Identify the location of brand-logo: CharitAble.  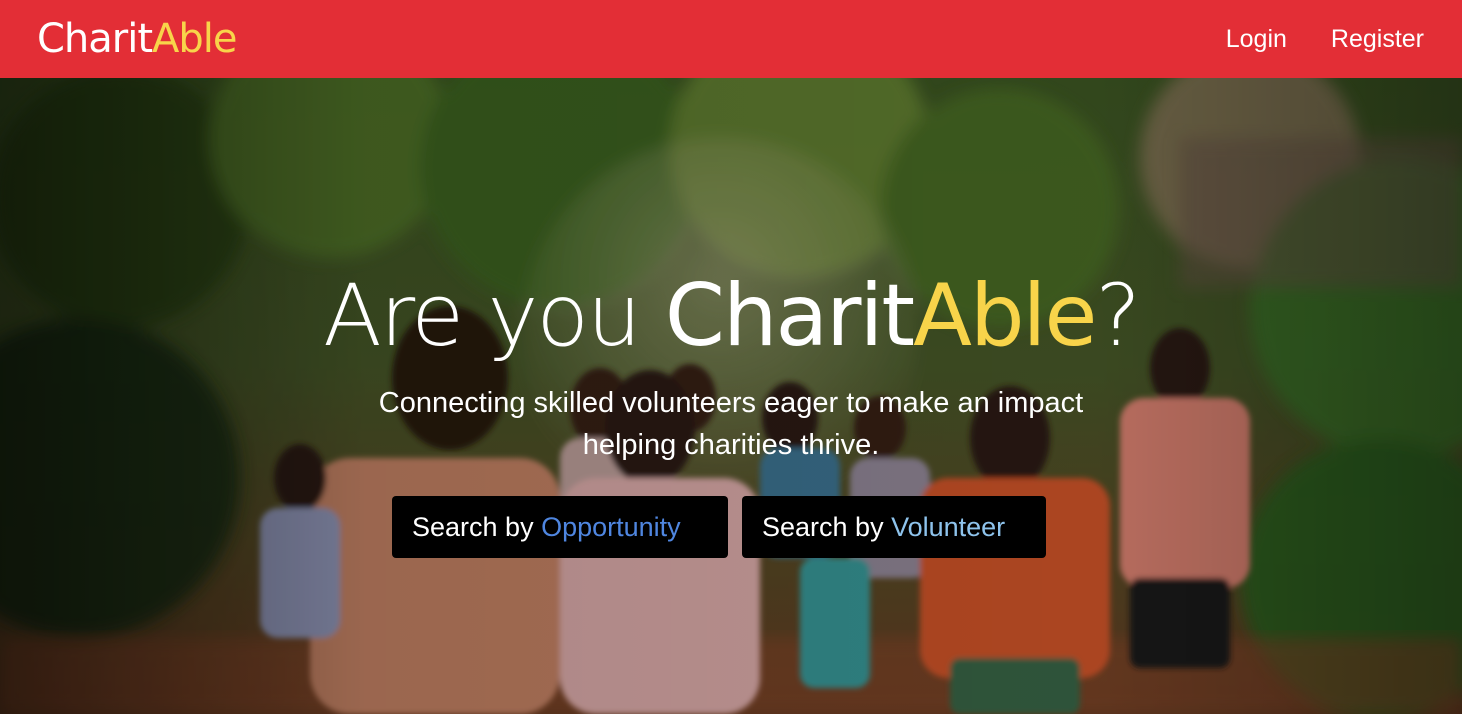
(137, 39).